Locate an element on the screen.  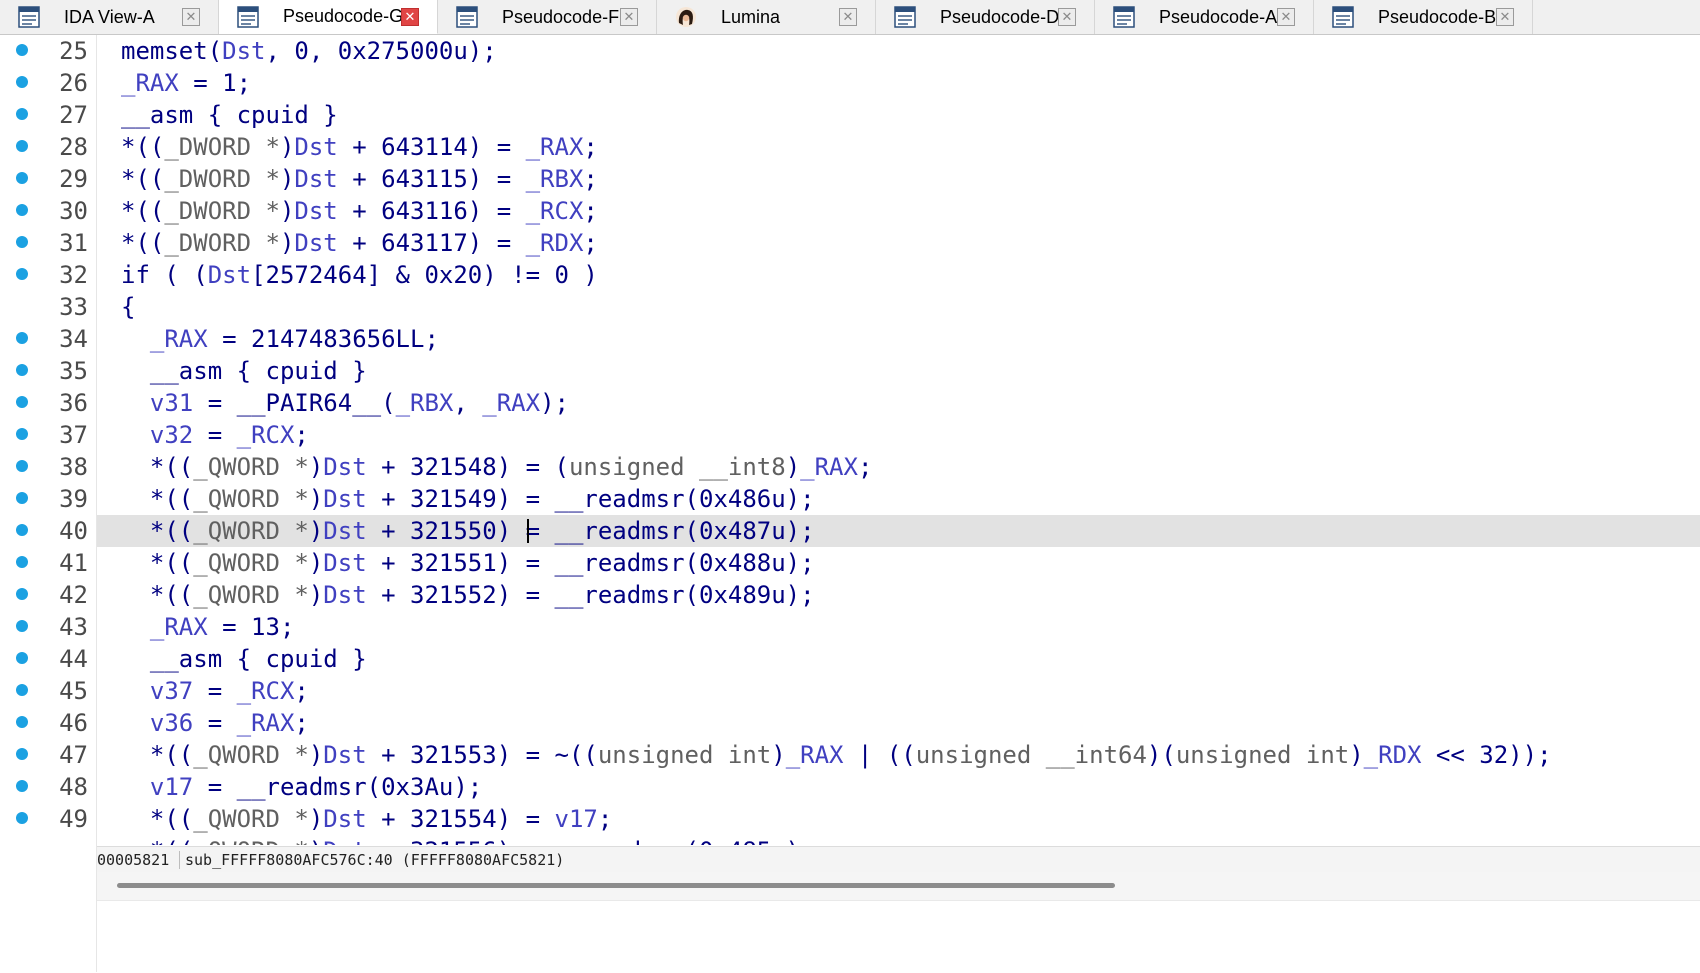
gutter-line: 32 is located at coordinates (48, 275).